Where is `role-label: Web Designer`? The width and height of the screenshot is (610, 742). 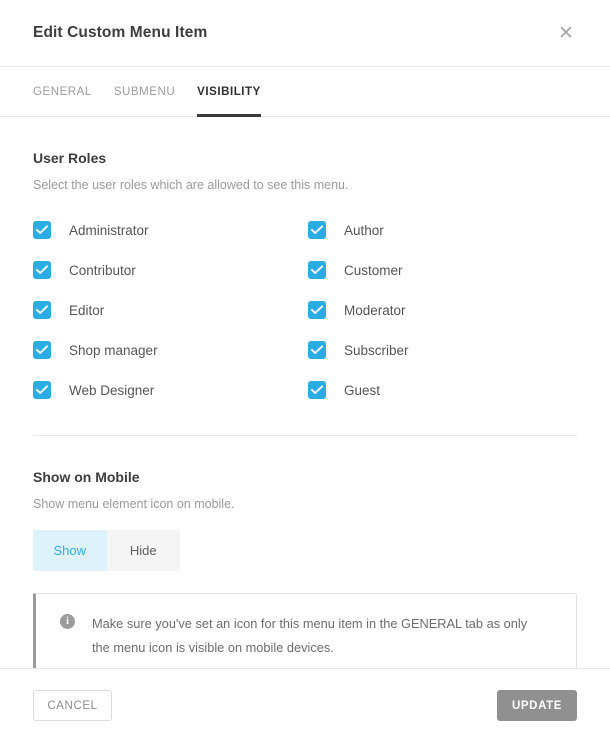
role-label: Web Designer is located at coordinates (112, 390).